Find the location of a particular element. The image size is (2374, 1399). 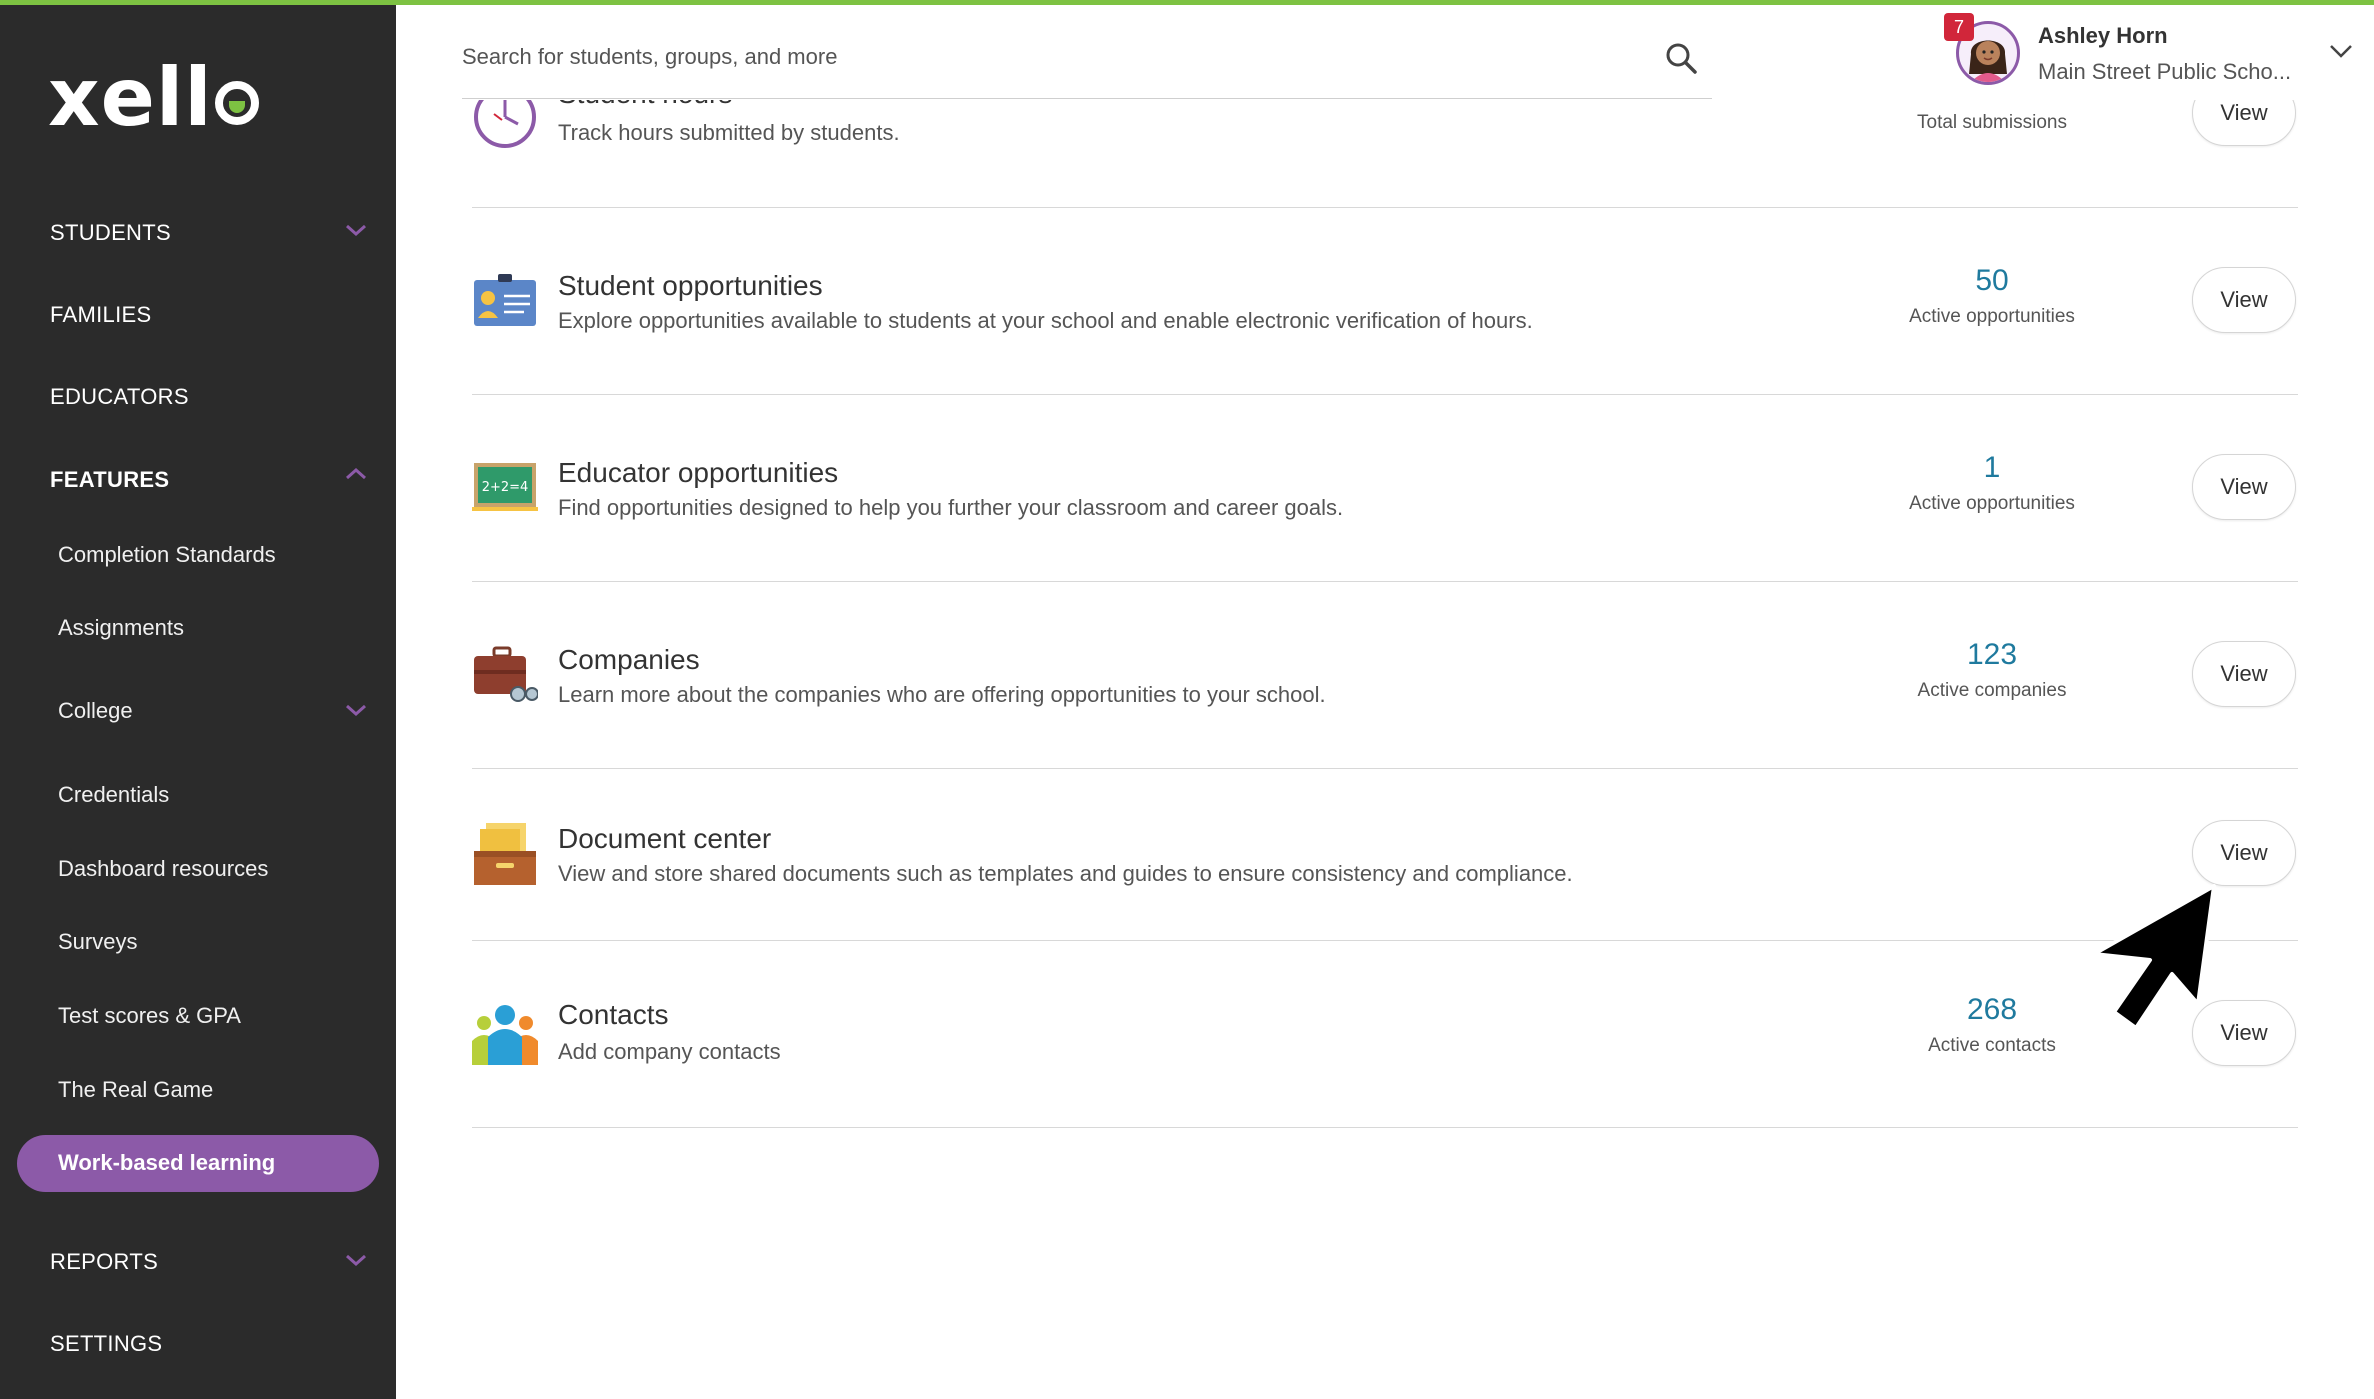

contacts-icon is located at coordinates (505, 1034).